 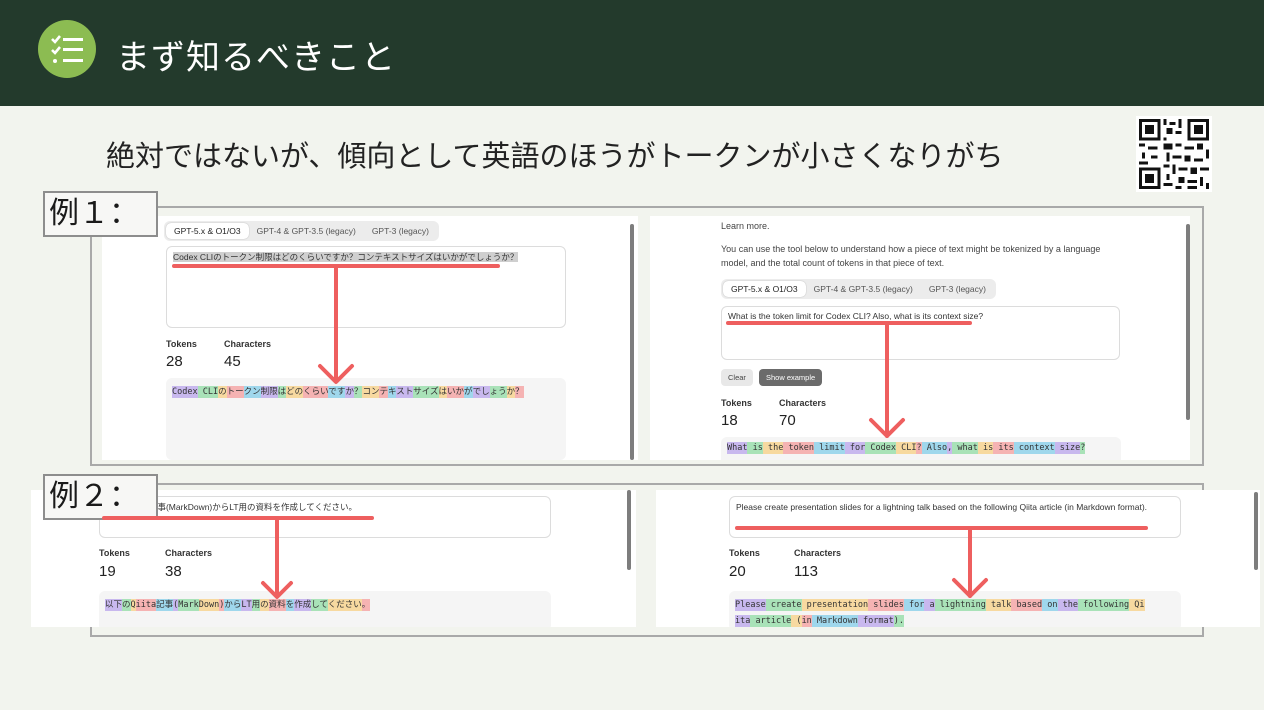 I want to click on token: What, so click(x=737, y=448).